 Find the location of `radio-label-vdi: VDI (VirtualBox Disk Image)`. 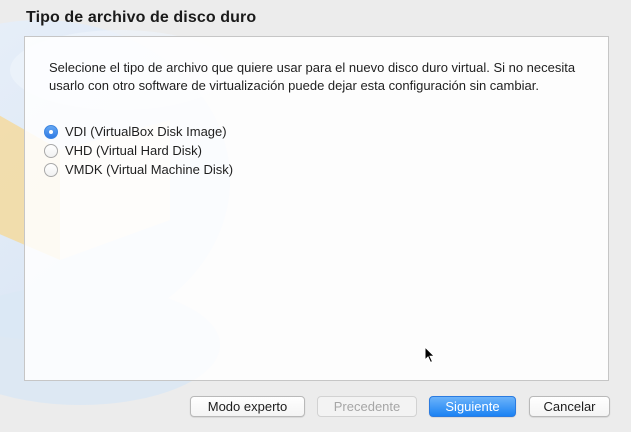

radio-label-vdi: VDI (VirtualBox Disk Image) is located at coordinates (146, 131).